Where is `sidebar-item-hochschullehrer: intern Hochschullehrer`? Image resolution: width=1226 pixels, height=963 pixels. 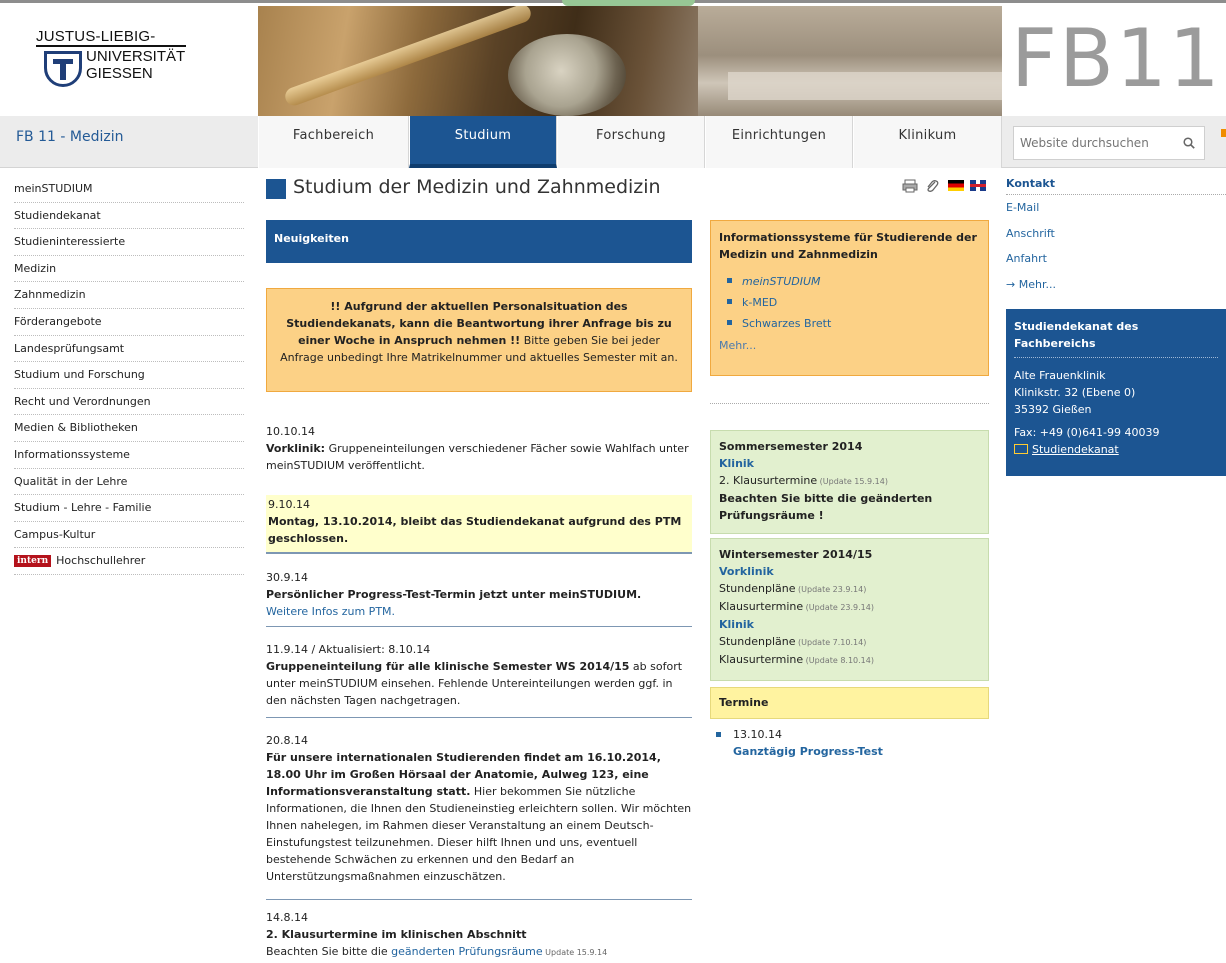 sidebar-item-hochschullehrer: intern Hochschullehrer is located at coordinates (129, 561).